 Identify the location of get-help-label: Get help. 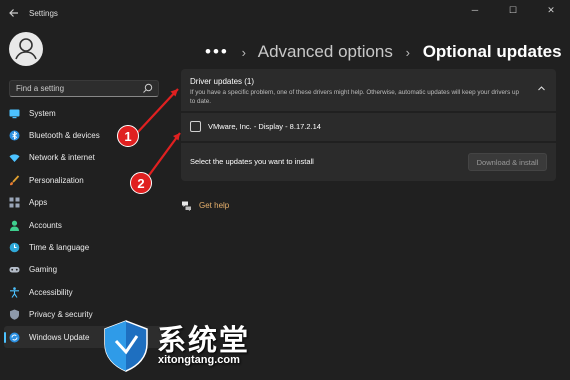
(214, 205).